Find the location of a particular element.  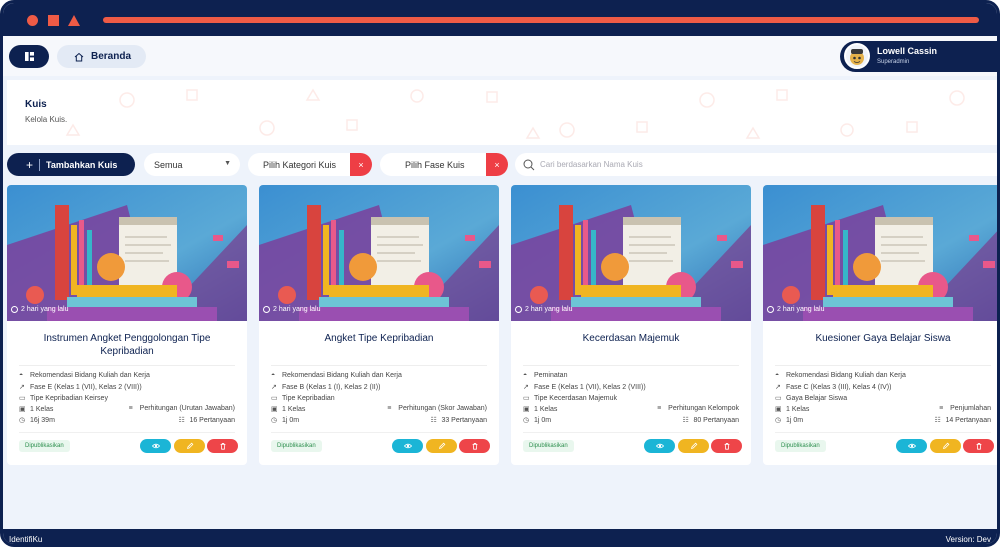

home-icon is located at coordinates (79, 56).